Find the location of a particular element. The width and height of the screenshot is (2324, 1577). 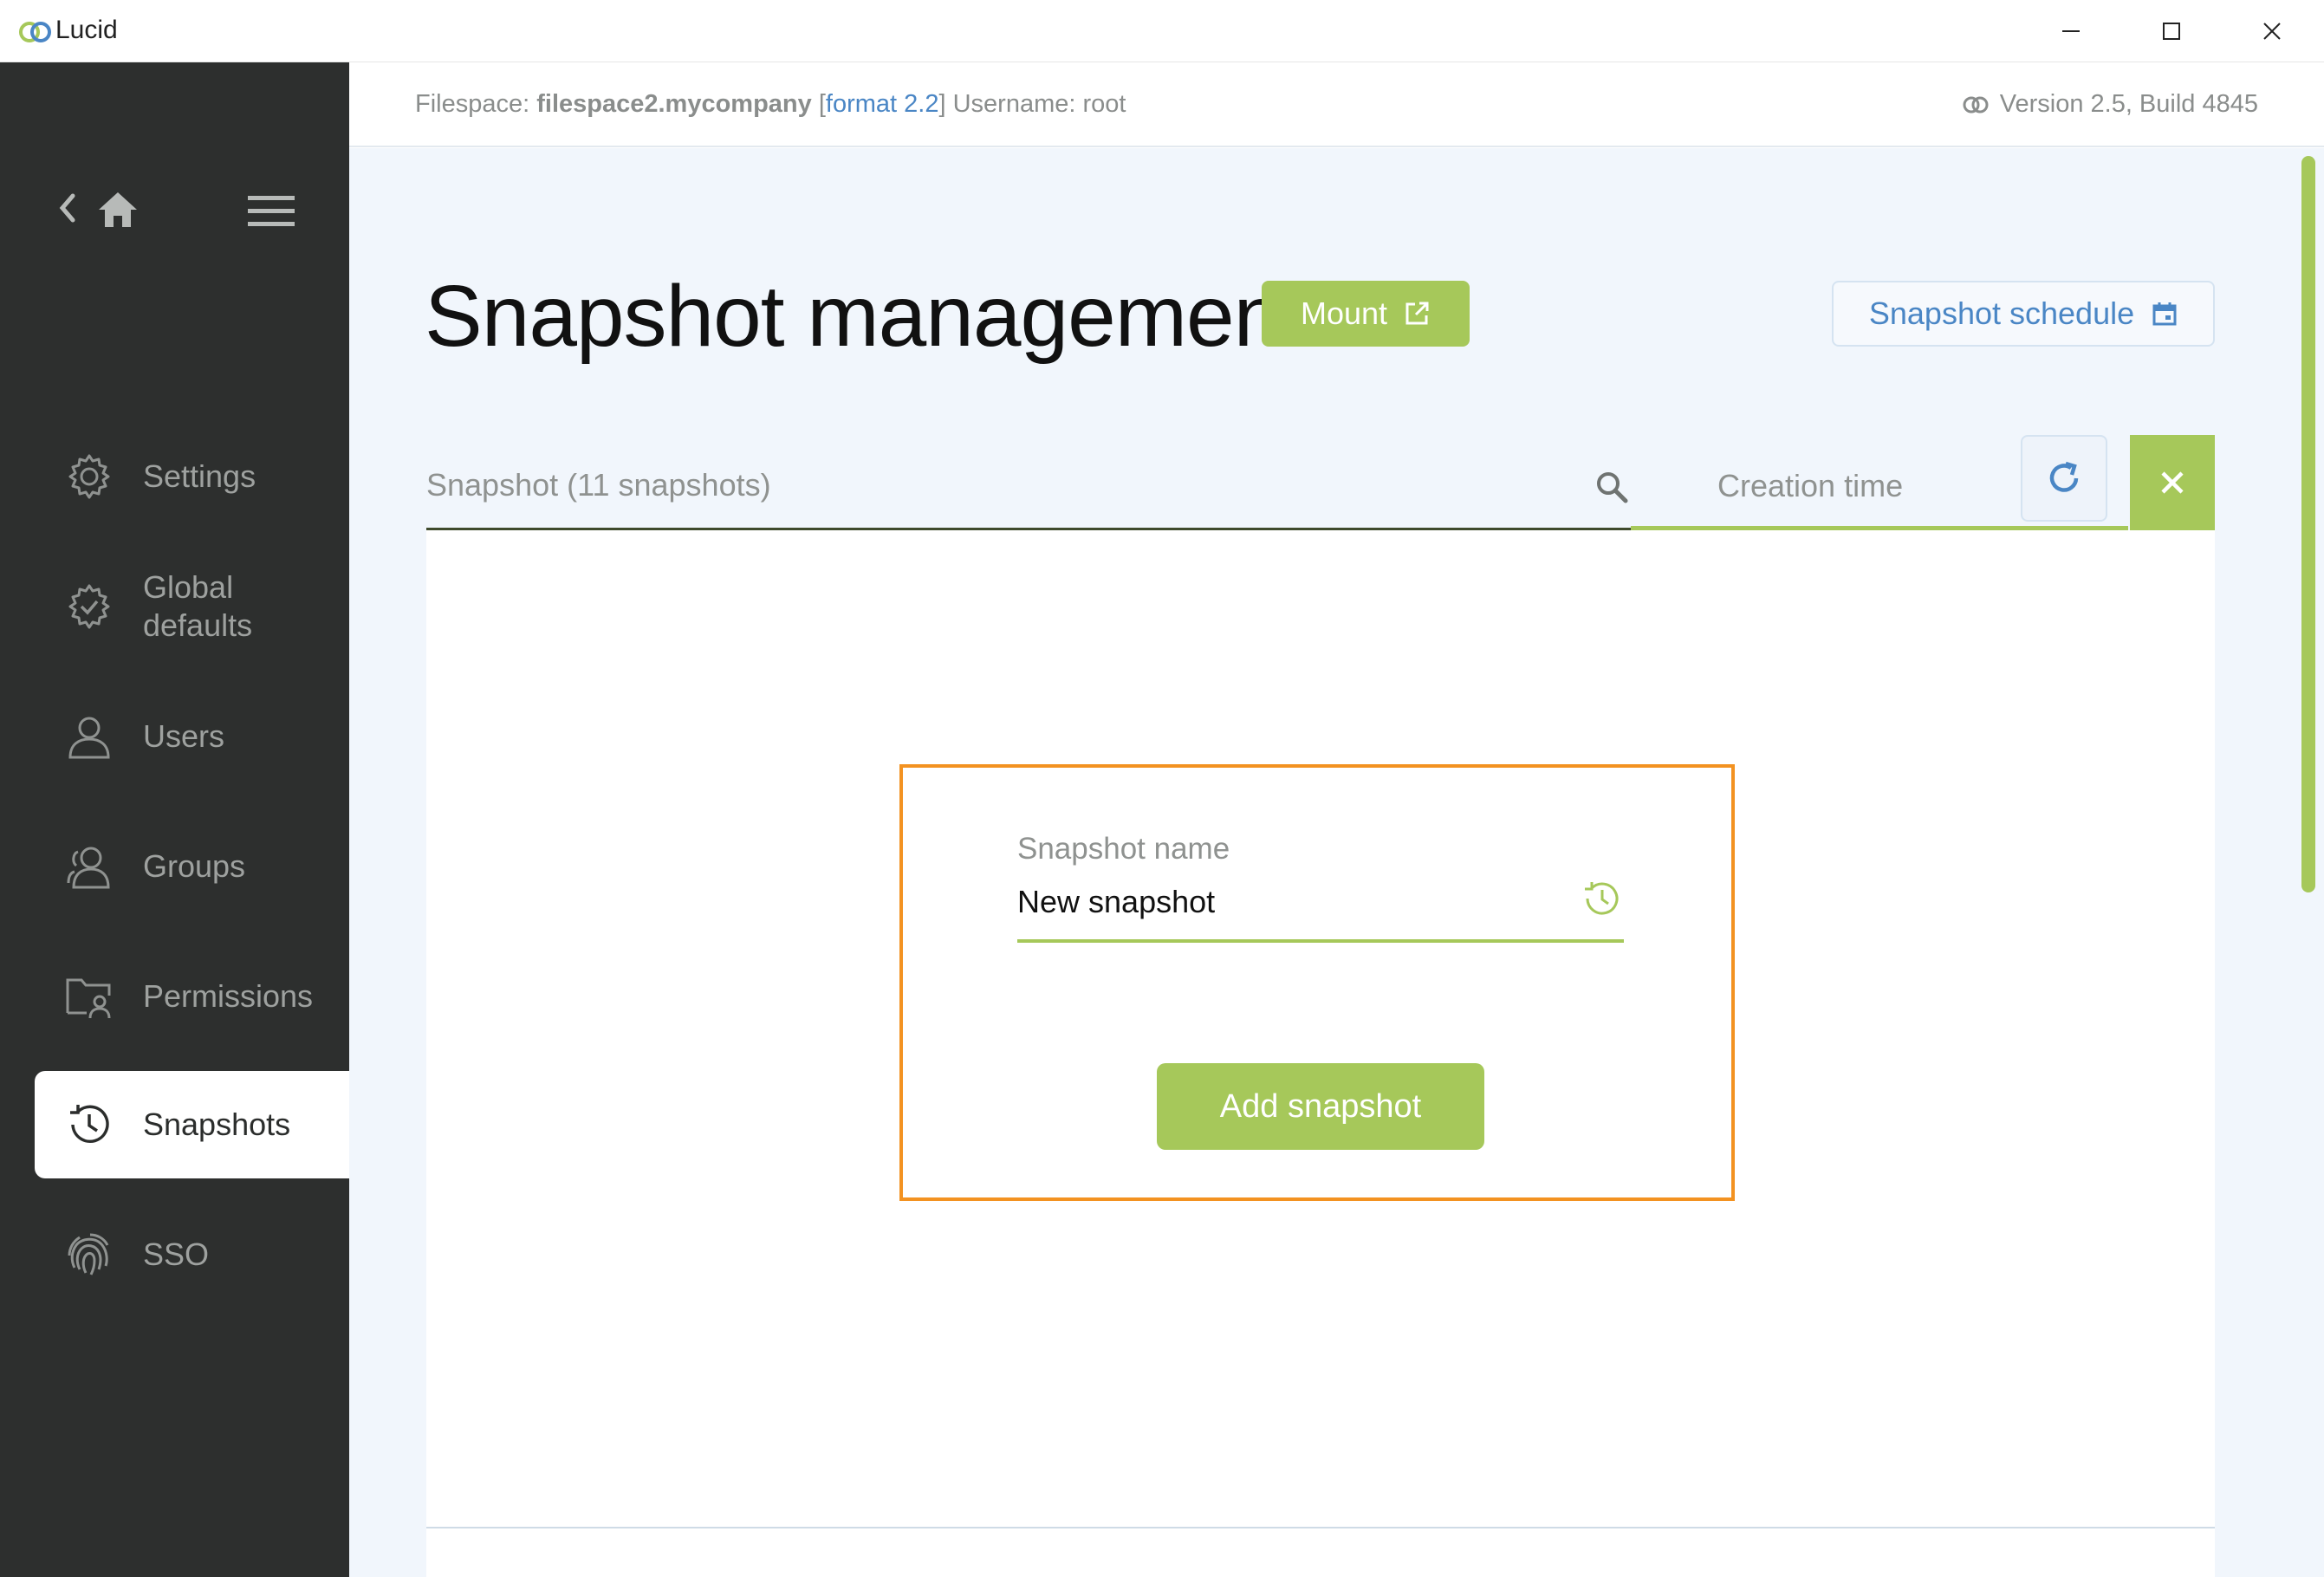

sidebar-item-permissions: Permissions is located at coordinates (192, 997).